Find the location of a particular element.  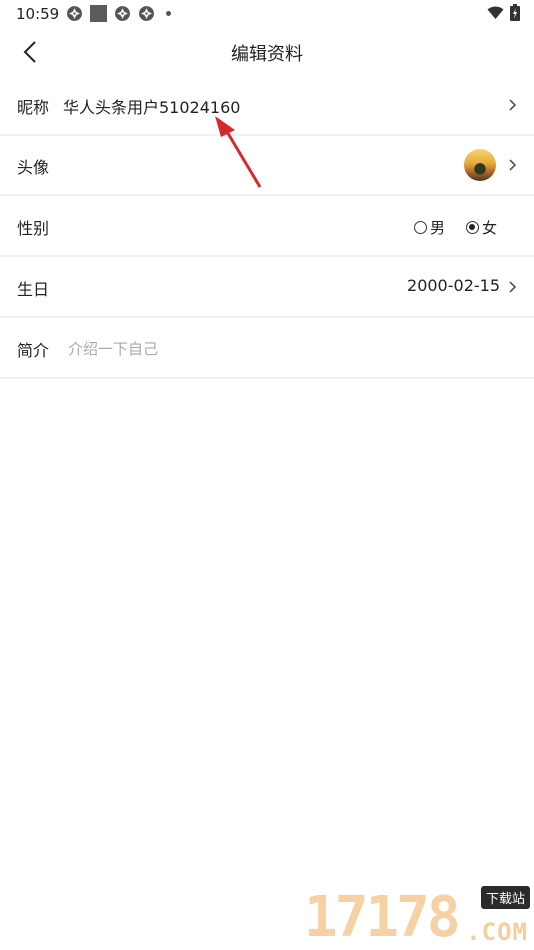

watermark-domain: .COM is located at coordinates (497, 932).